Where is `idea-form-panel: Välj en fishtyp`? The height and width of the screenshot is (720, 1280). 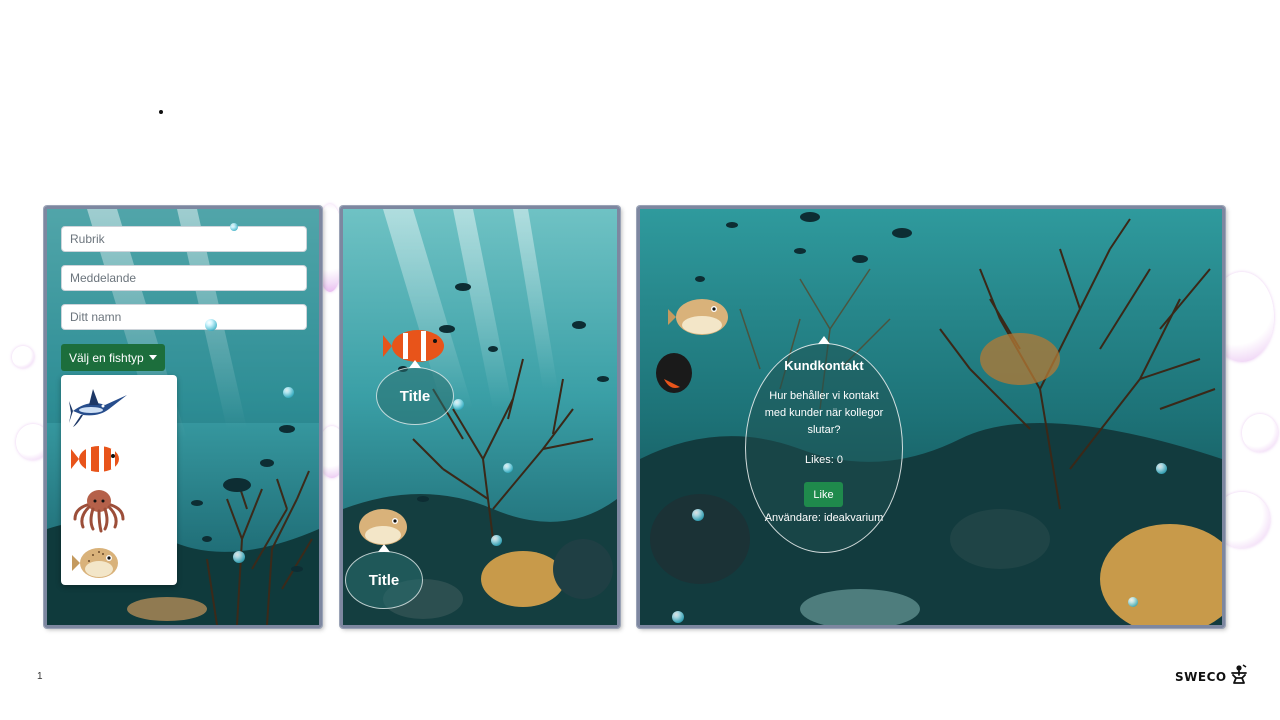 idea-form-panel: Välj en fishtyp is located at coordinates (183, 417).